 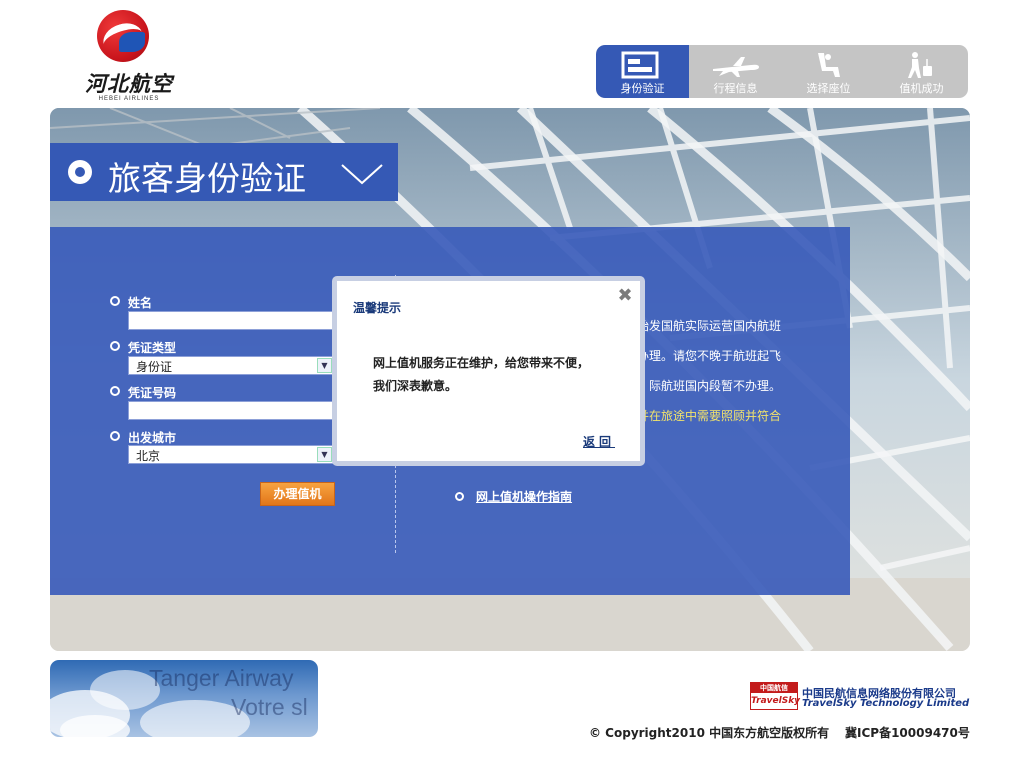 What do you see at coordinates (377, 308) in the screenshot?
I see `dialog-title: 温馨提示` at bounding box center [377, 308].